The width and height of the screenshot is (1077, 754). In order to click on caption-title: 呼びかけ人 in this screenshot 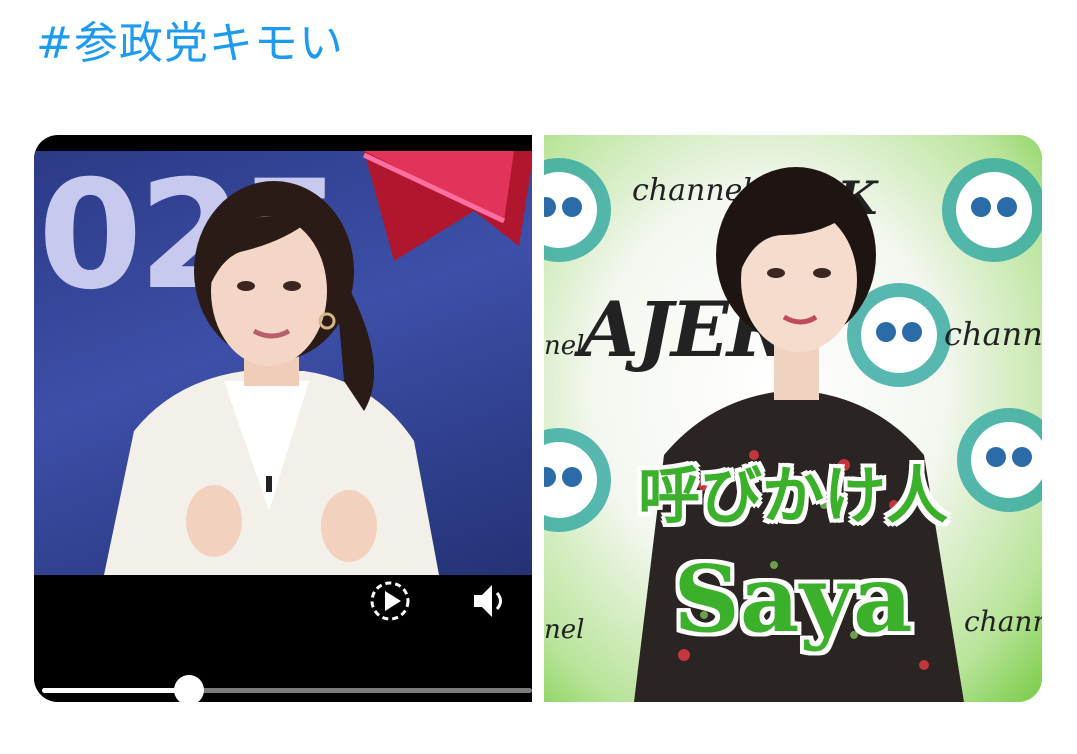, I will do `click(792, 495)`.